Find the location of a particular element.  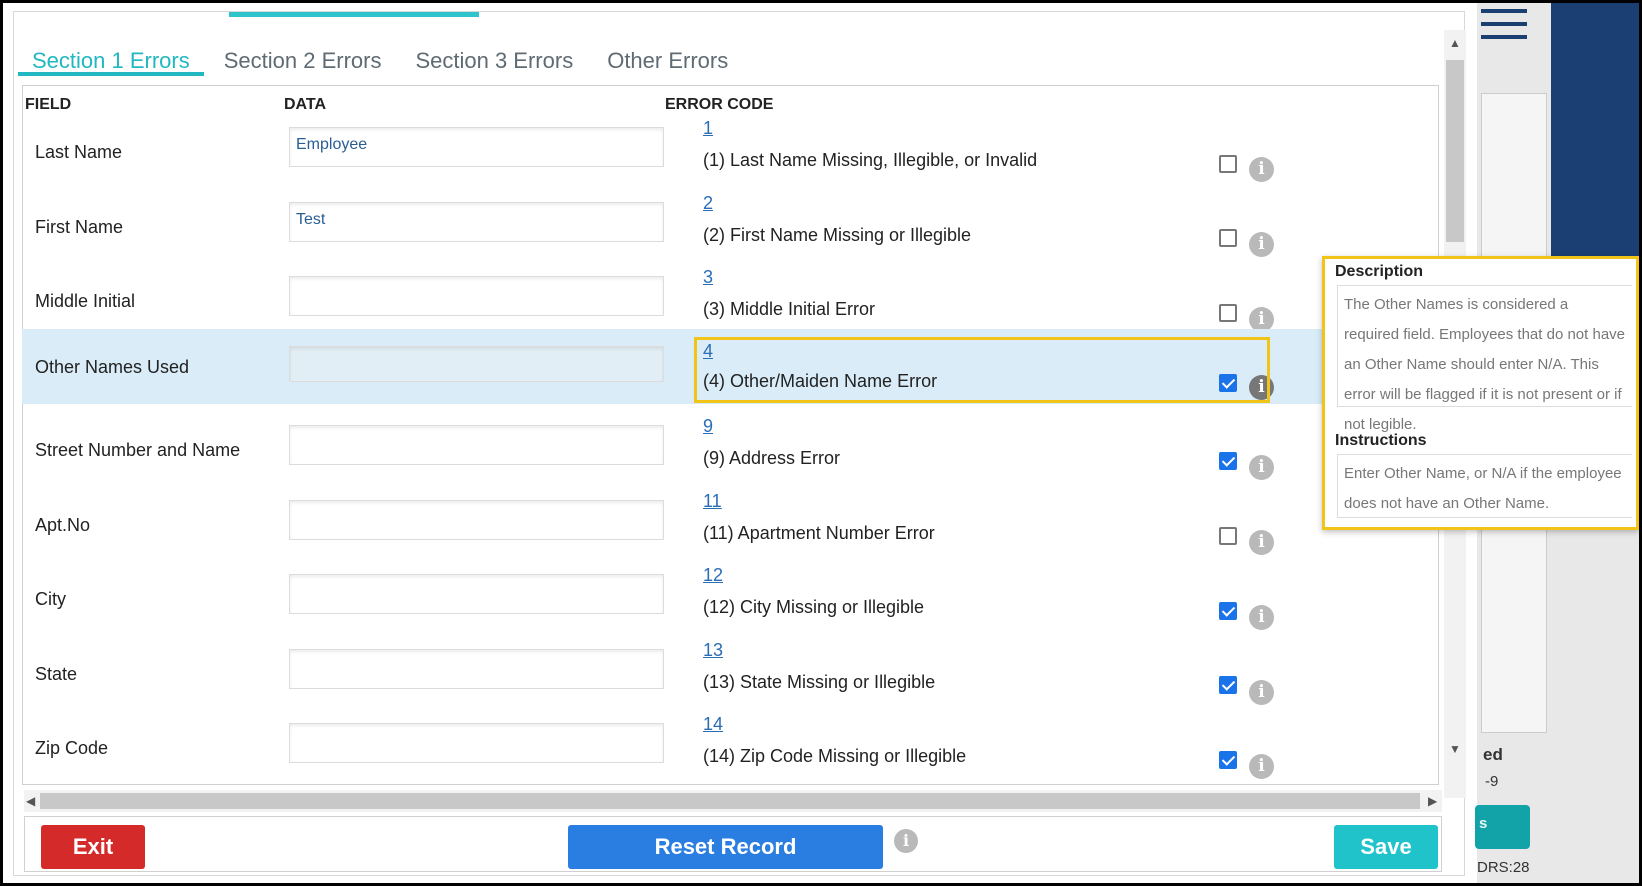

background-text: s is located at coordinates (1483, 823).